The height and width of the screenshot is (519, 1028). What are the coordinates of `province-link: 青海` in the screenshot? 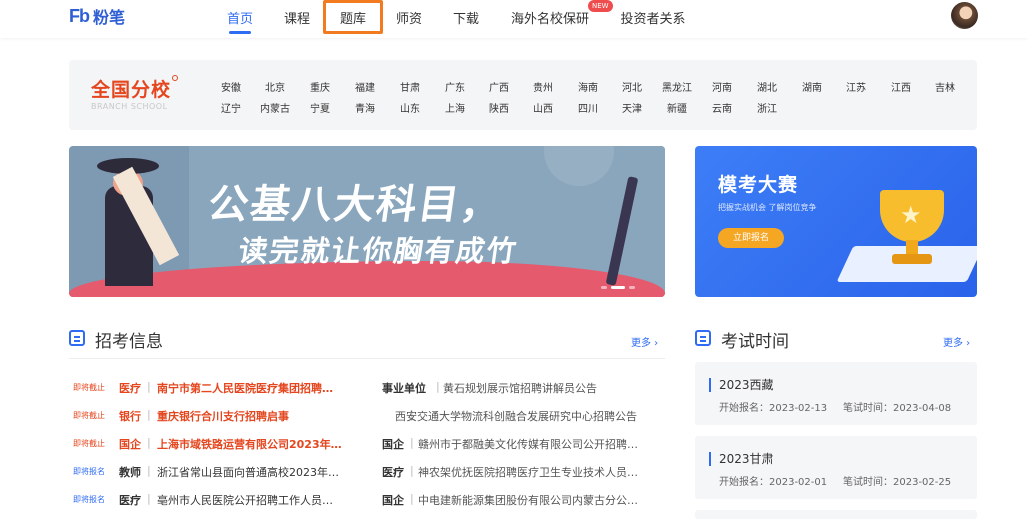 It's located at (365, 107).